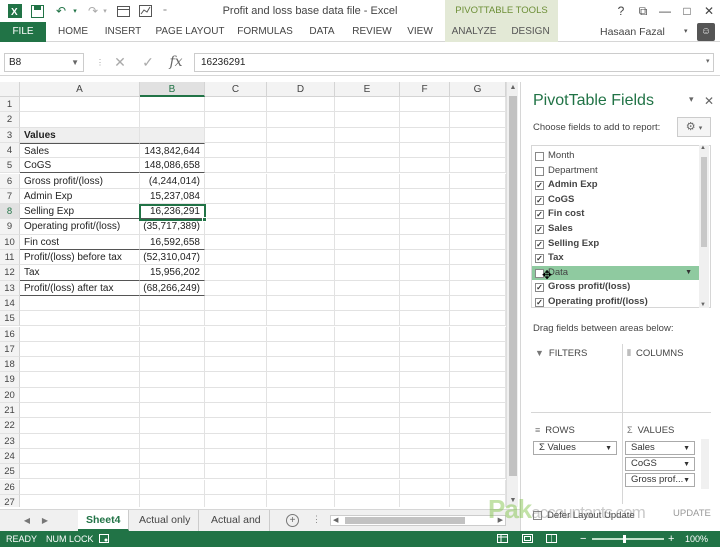 Image resolution: width=720 pixels, height=547 pixels. Describe the element at coordinates (165, 11) in the screenshot. I see `customize-qat-icon: ⁼` at that location.